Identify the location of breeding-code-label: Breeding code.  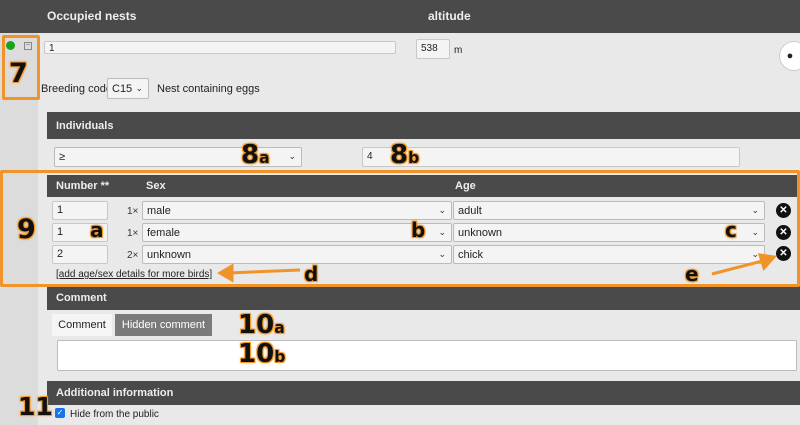
(76, 89).